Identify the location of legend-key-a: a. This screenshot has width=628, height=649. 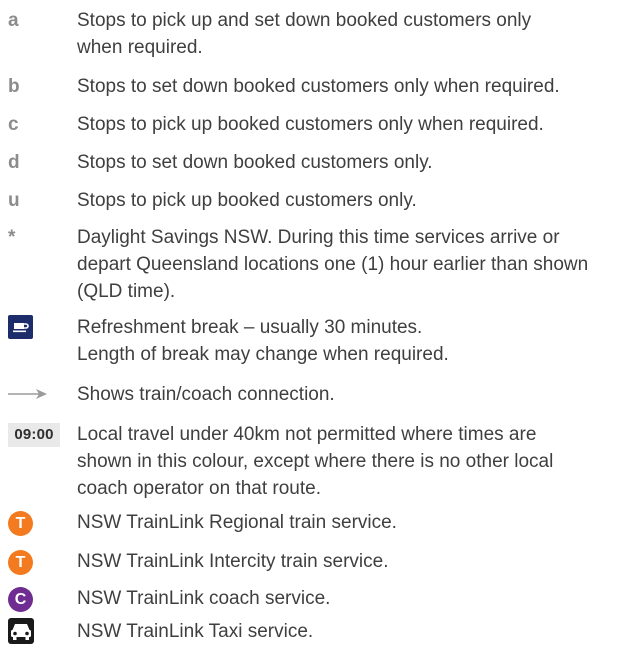
(13, 20).